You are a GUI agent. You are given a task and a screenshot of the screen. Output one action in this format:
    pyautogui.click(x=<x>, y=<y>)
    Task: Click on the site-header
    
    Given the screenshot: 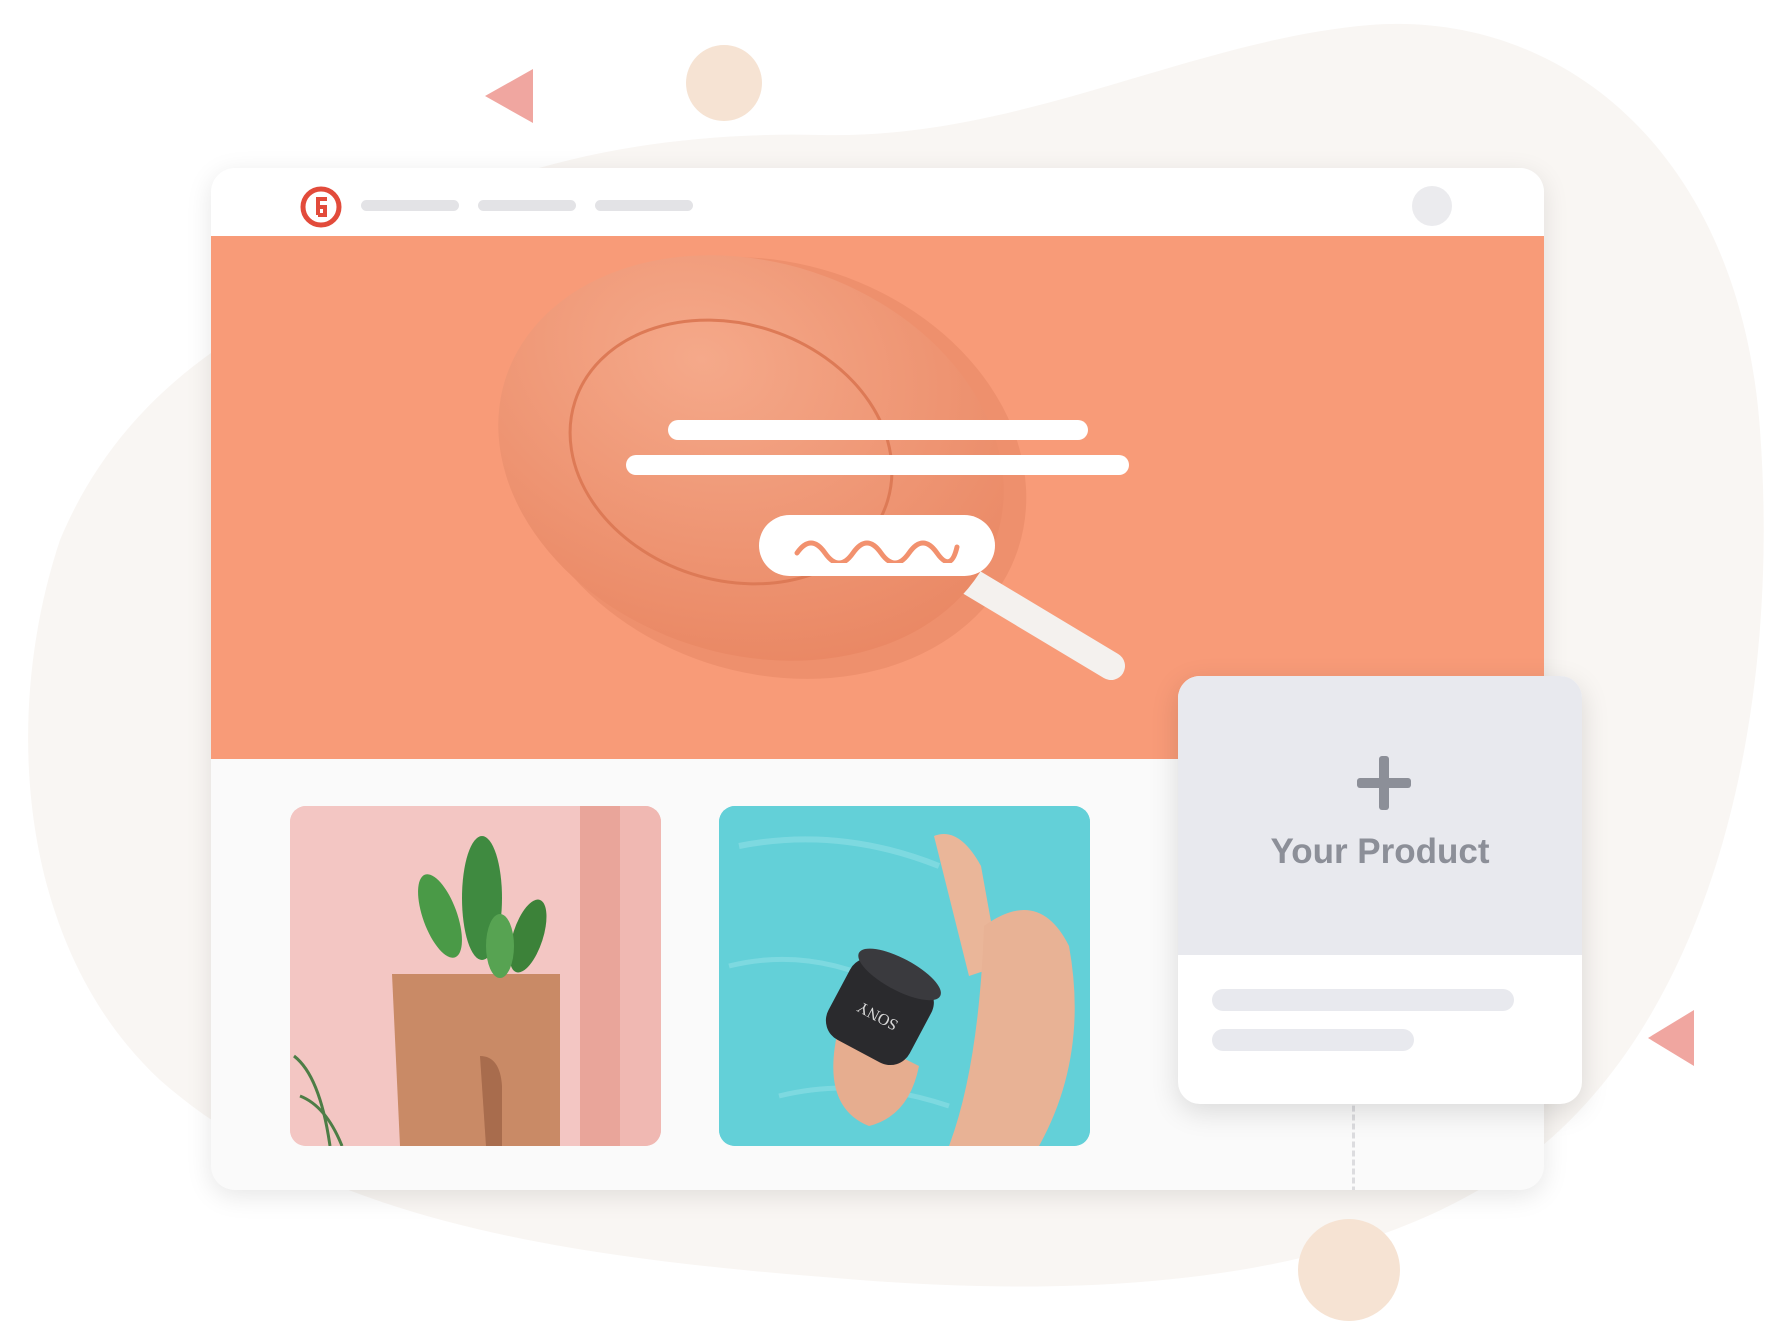 What is the action you would take?
    pyautogui.click(x=877, y=202)
    